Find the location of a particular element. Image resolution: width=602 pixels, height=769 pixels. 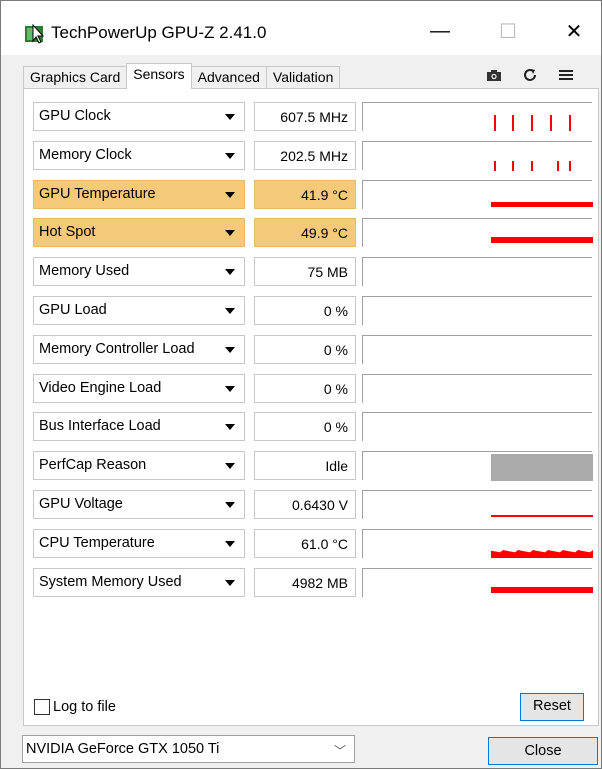

sensor-select: GPU Voltage is located at coordinates (139, 504).